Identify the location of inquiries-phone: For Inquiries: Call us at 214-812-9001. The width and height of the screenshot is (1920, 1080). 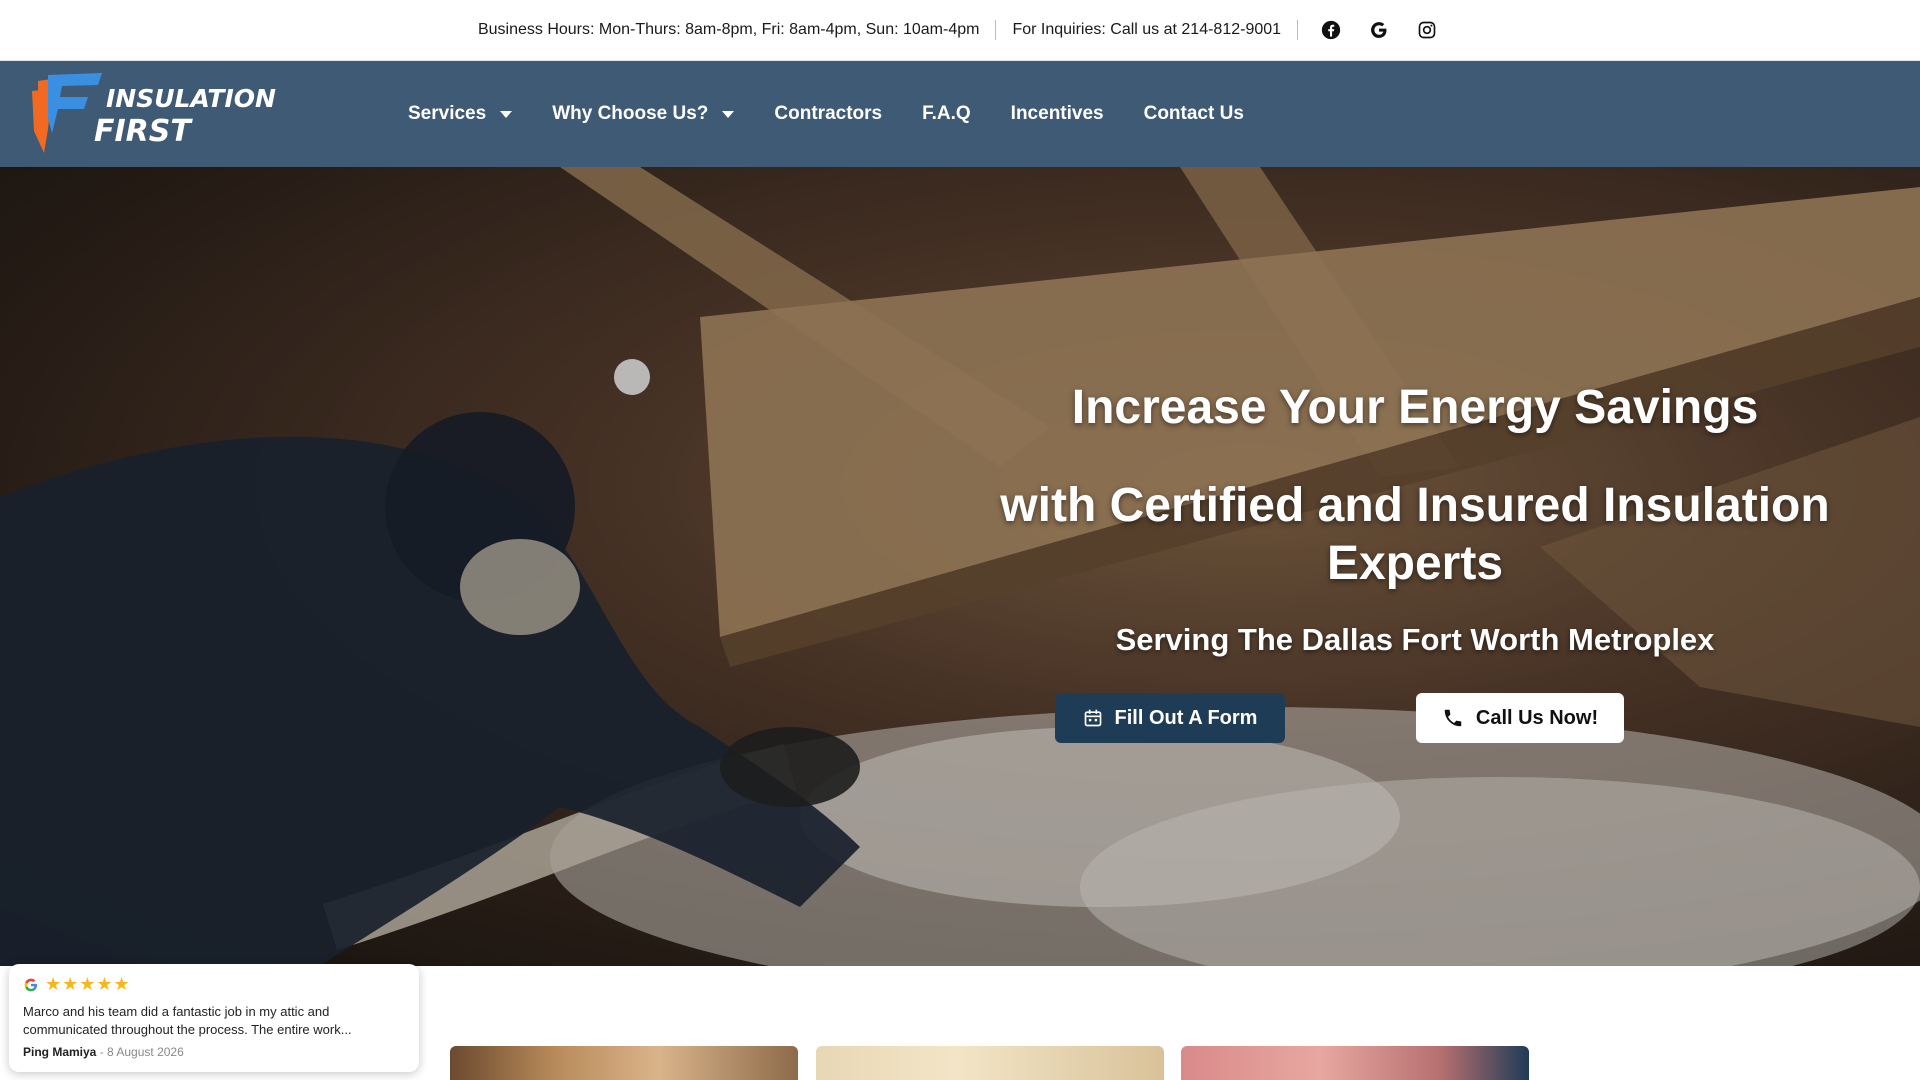
(1146, 30).